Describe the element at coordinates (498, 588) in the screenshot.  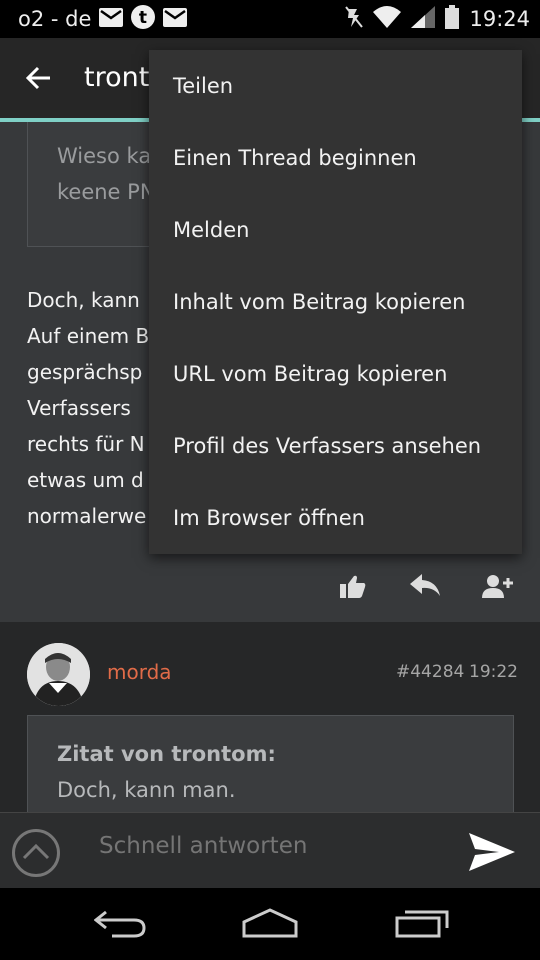
I see `add-user-icon` at that location.